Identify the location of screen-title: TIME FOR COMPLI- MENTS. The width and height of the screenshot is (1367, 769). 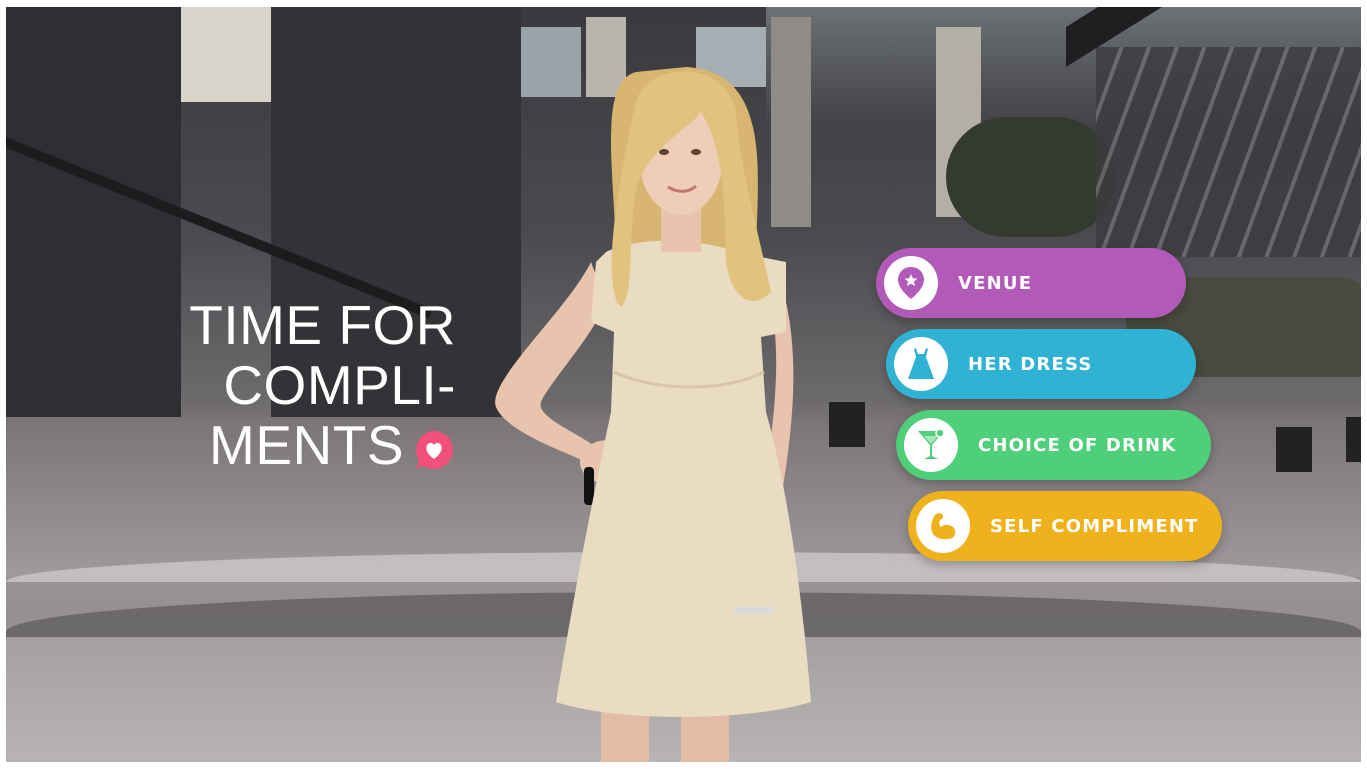
(291, 385).